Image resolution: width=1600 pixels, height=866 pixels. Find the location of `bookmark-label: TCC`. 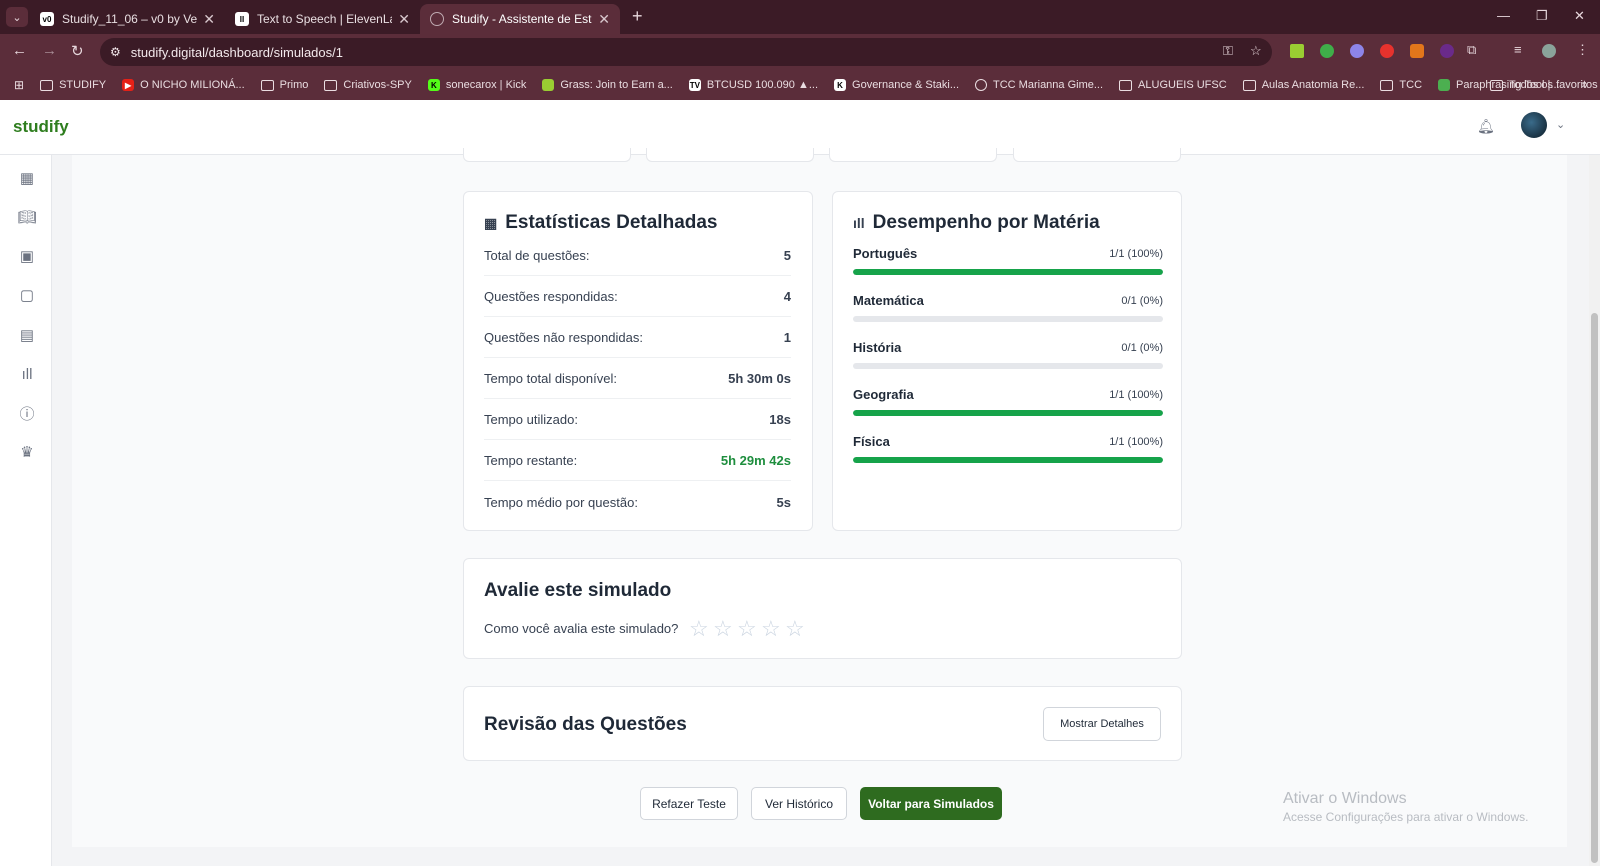

bookmark-label: TCC is located at coordinates (1411, 85).